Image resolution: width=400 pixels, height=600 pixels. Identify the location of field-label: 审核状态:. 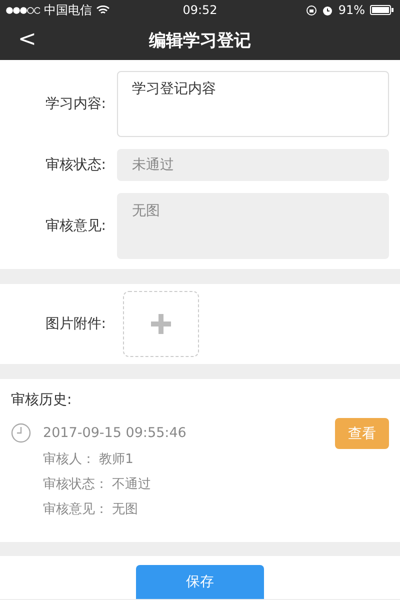
(75, 165).